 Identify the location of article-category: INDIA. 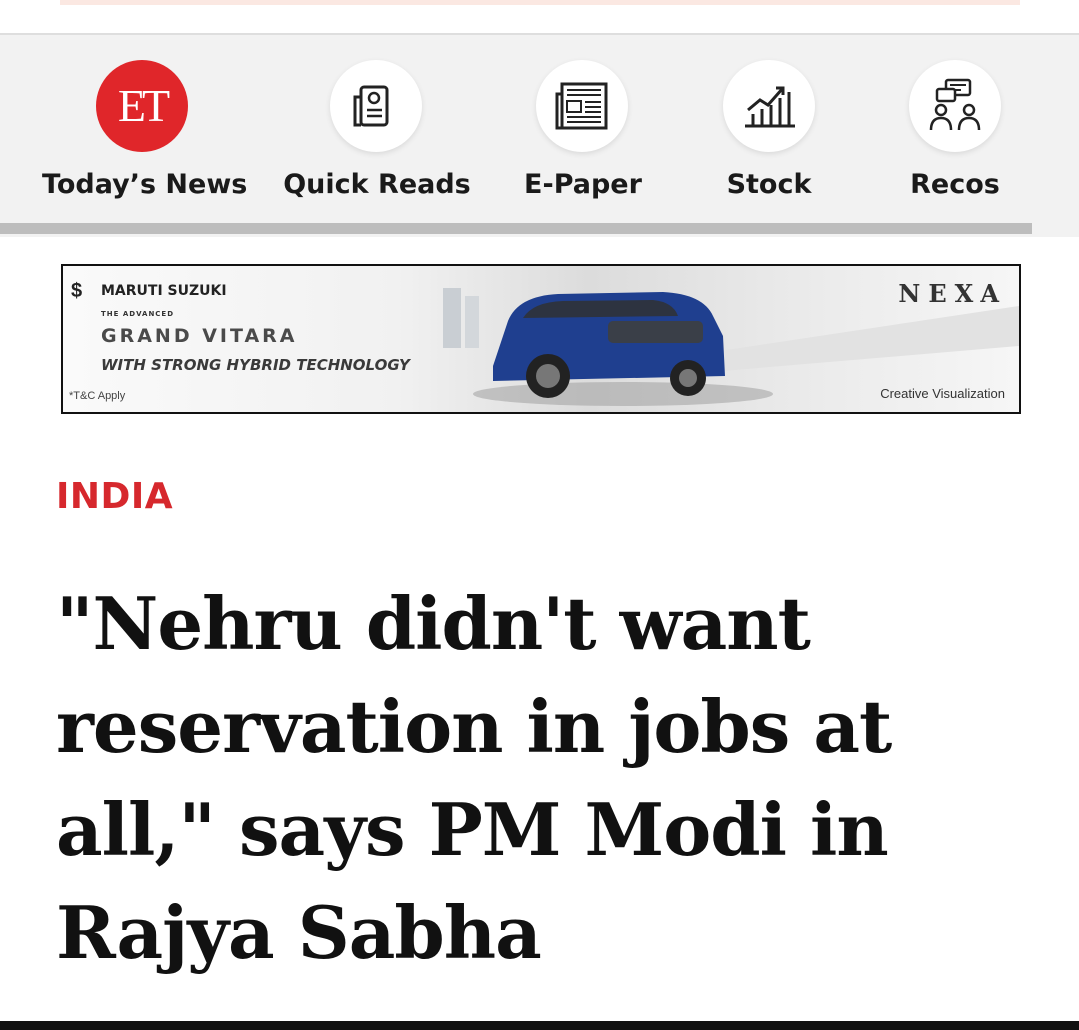
(114, 496).